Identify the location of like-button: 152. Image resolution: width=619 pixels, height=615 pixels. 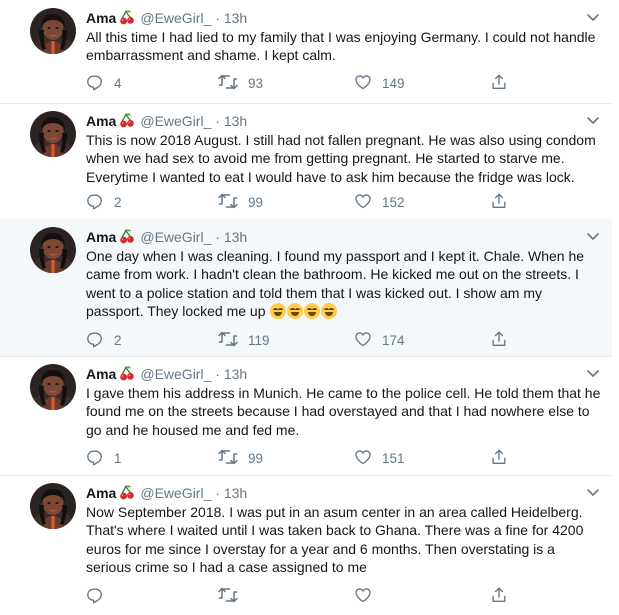
(379, 201).